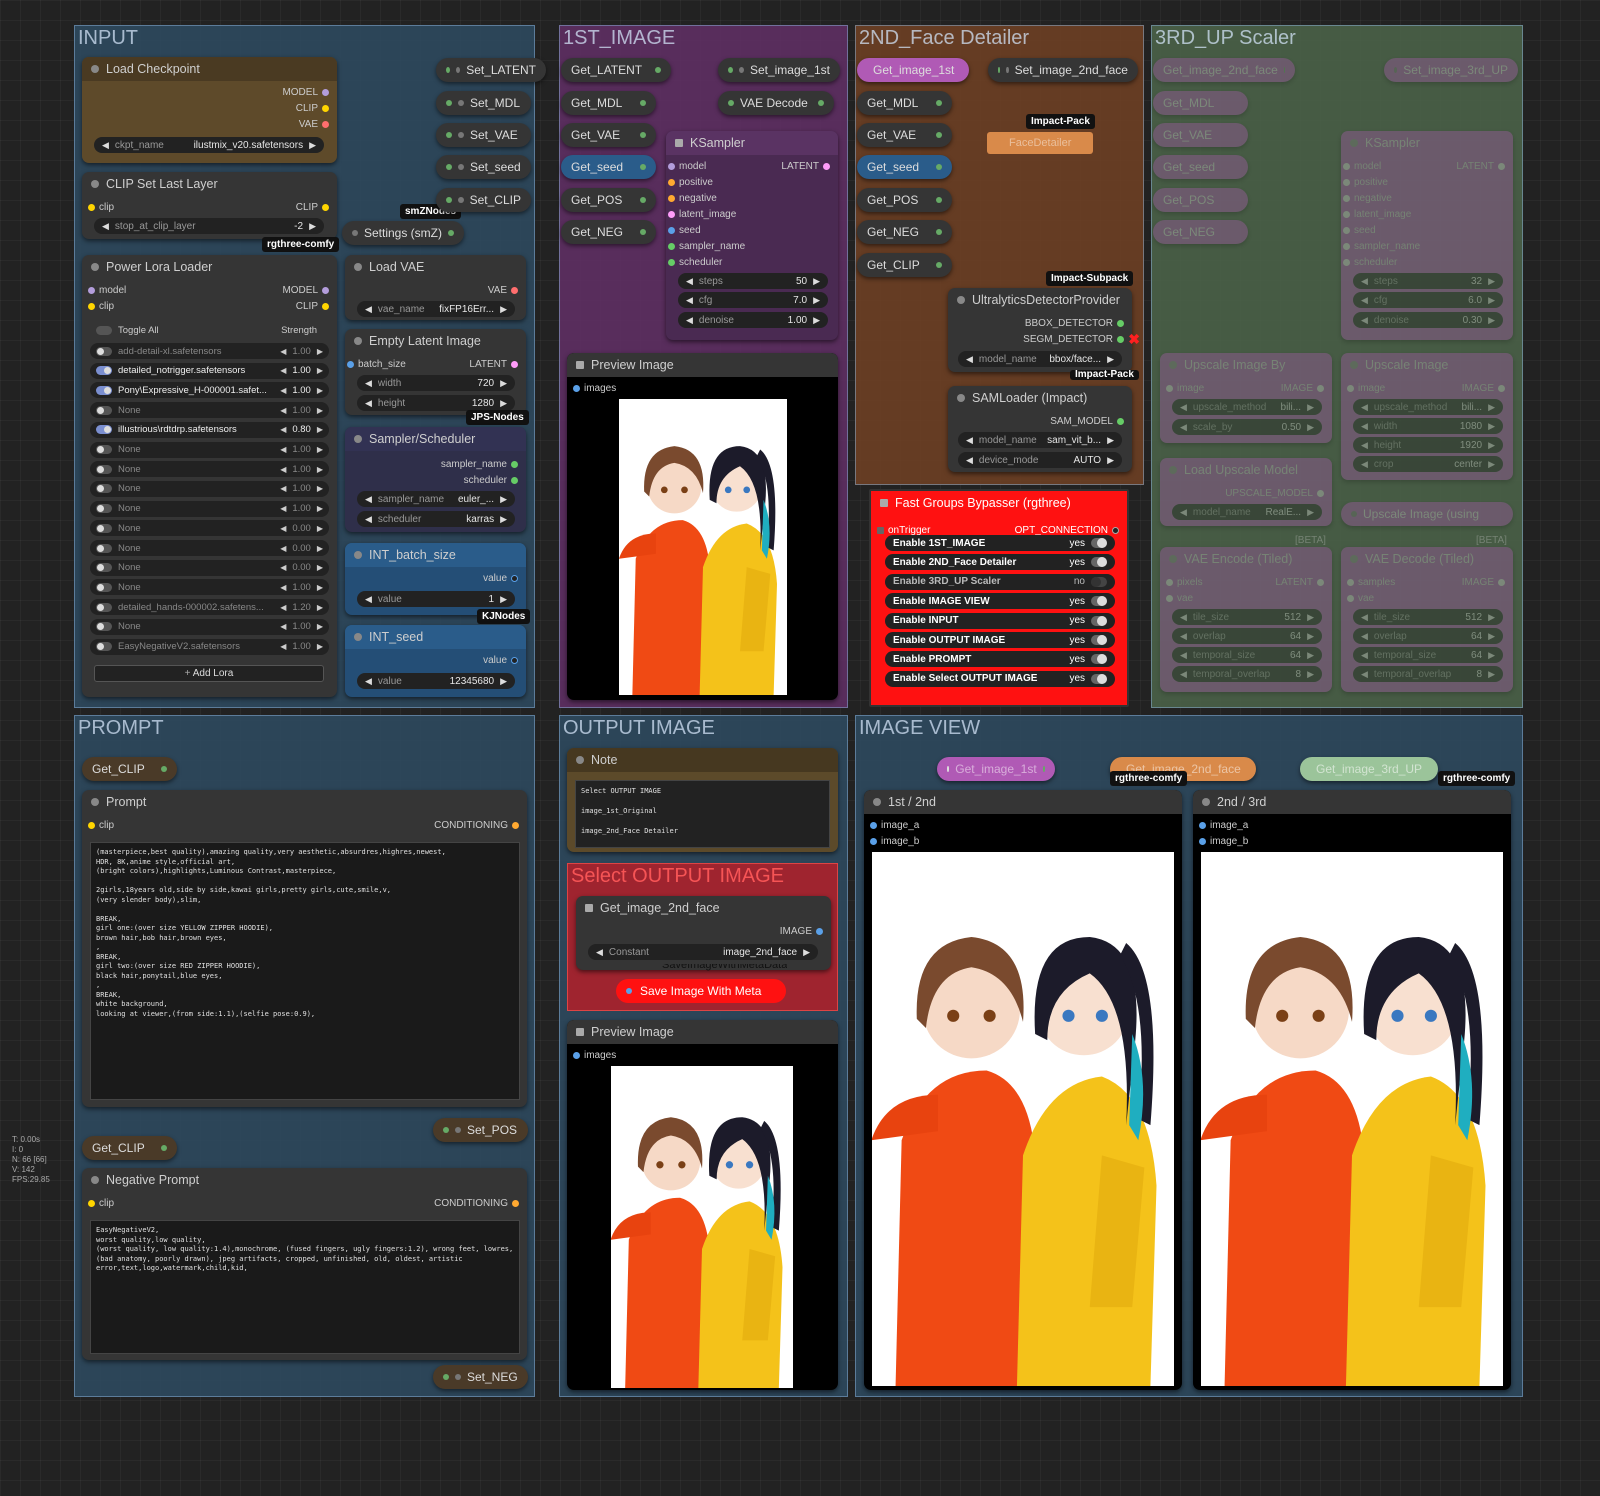  What do you see at coordinates (436, 599) in the screenshot?
I see `batch-value-widget: ◀ value 1 ▶` at bounding box center [436, 599].